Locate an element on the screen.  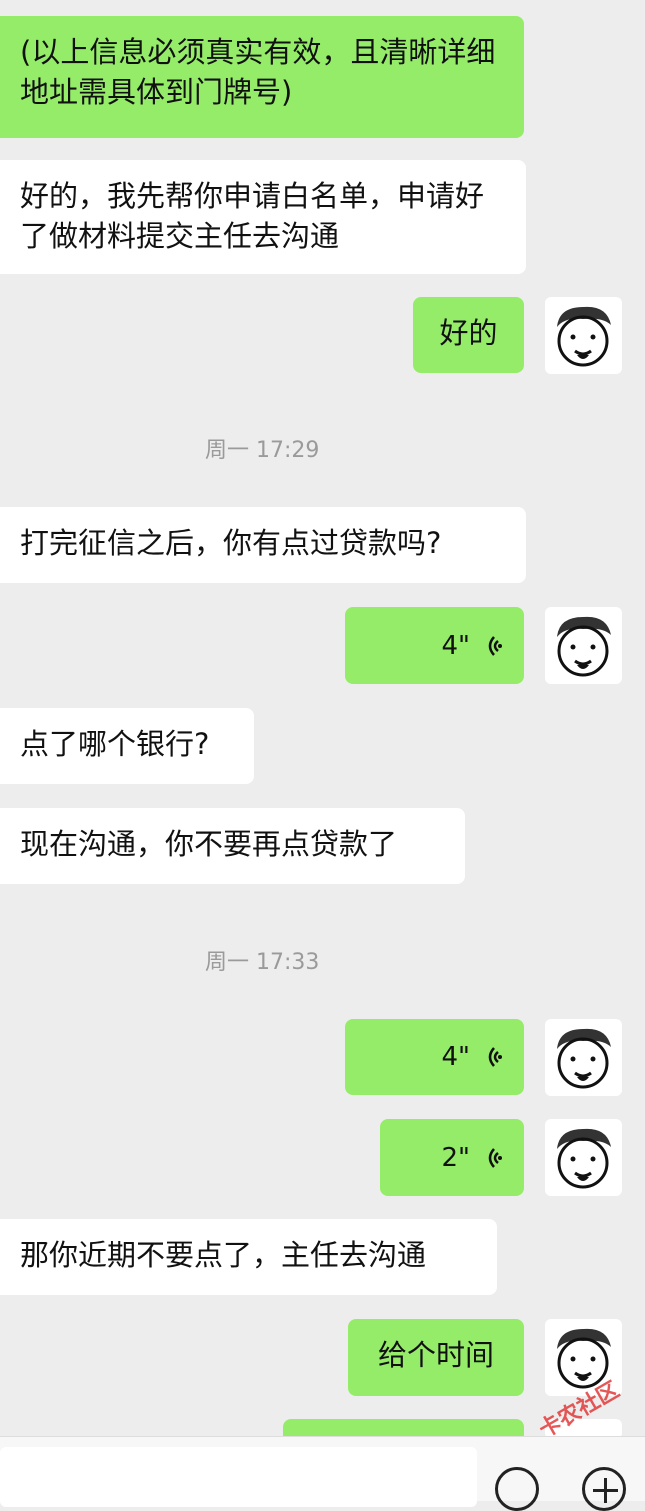
input-toolbar is located at coordinates (322, 1473).